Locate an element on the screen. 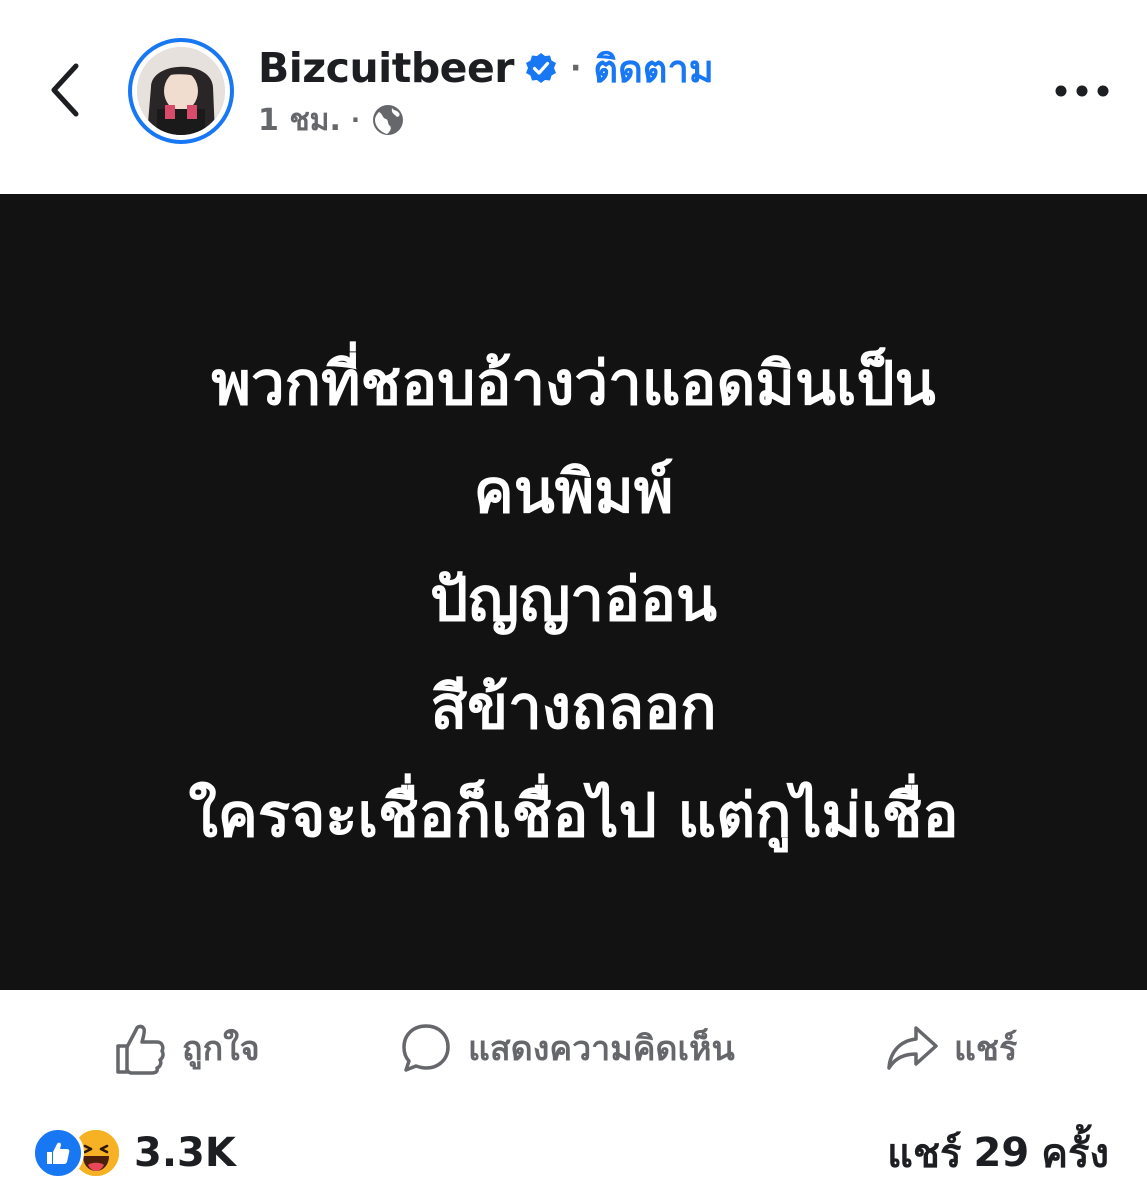  post-text-line: คนพิมพ์ is located at coordinates (573, 492).